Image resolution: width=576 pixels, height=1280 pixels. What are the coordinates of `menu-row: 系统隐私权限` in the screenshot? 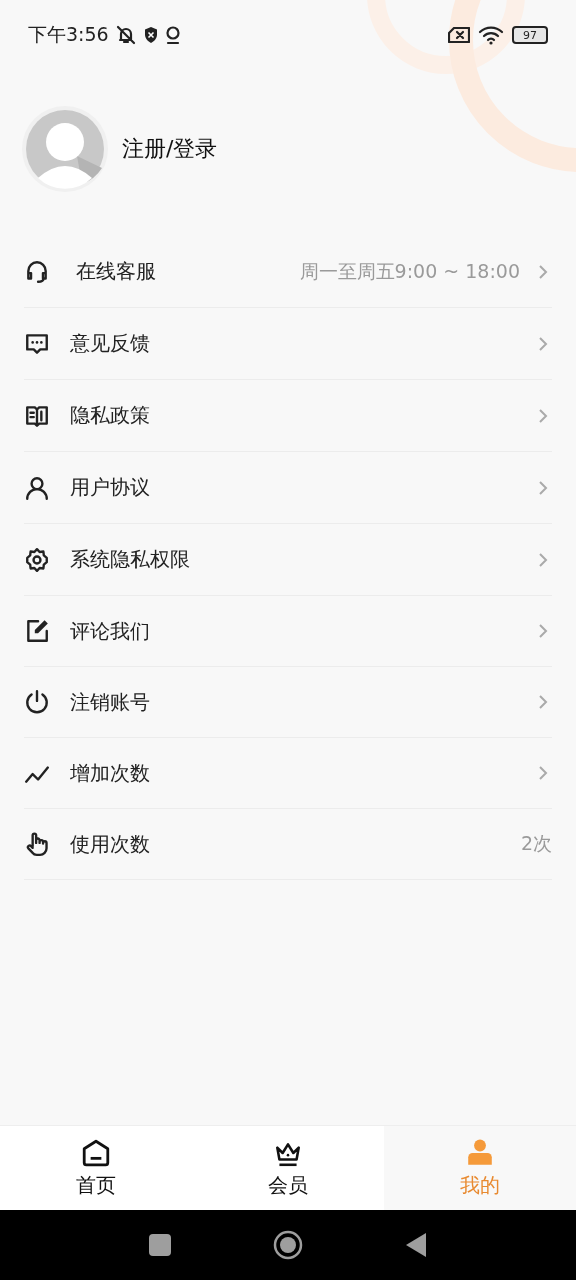 It's located at (288, 560).